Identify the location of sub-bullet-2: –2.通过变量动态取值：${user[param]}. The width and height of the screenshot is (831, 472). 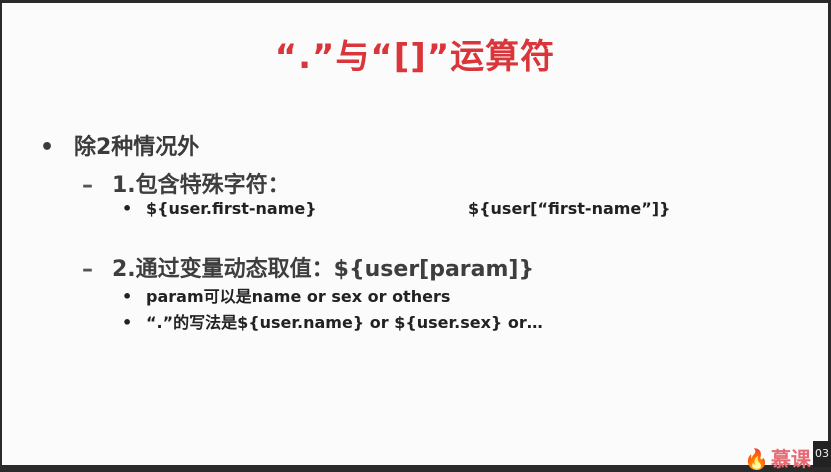
(308, 267).